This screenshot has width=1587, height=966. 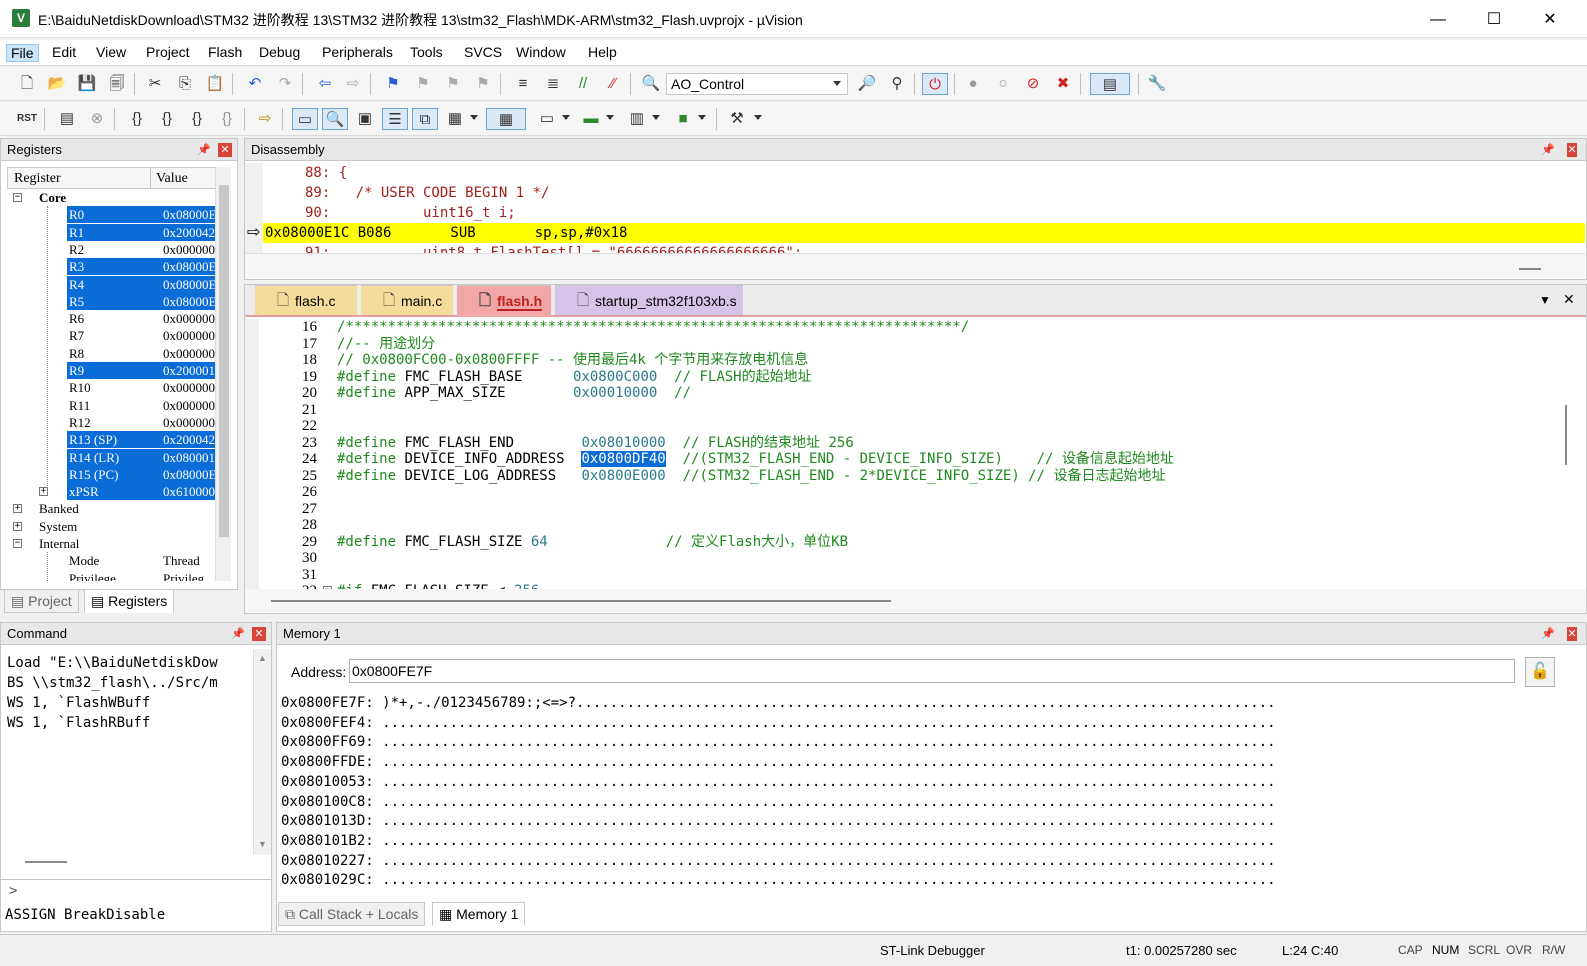 What do you see at coordinates (1566, 435) in the screenshot?
I see `editor-vertical-scrollbar` at bounding box center [1566, 435].